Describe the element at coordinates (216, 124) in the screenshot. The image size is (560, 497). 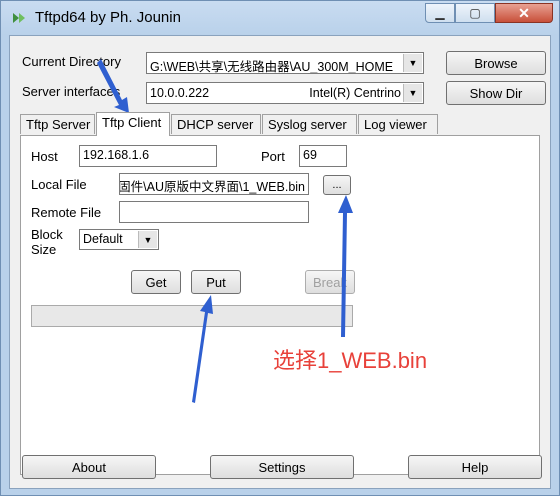
I see `tab-dhcp-server: DHCP server` at that location.